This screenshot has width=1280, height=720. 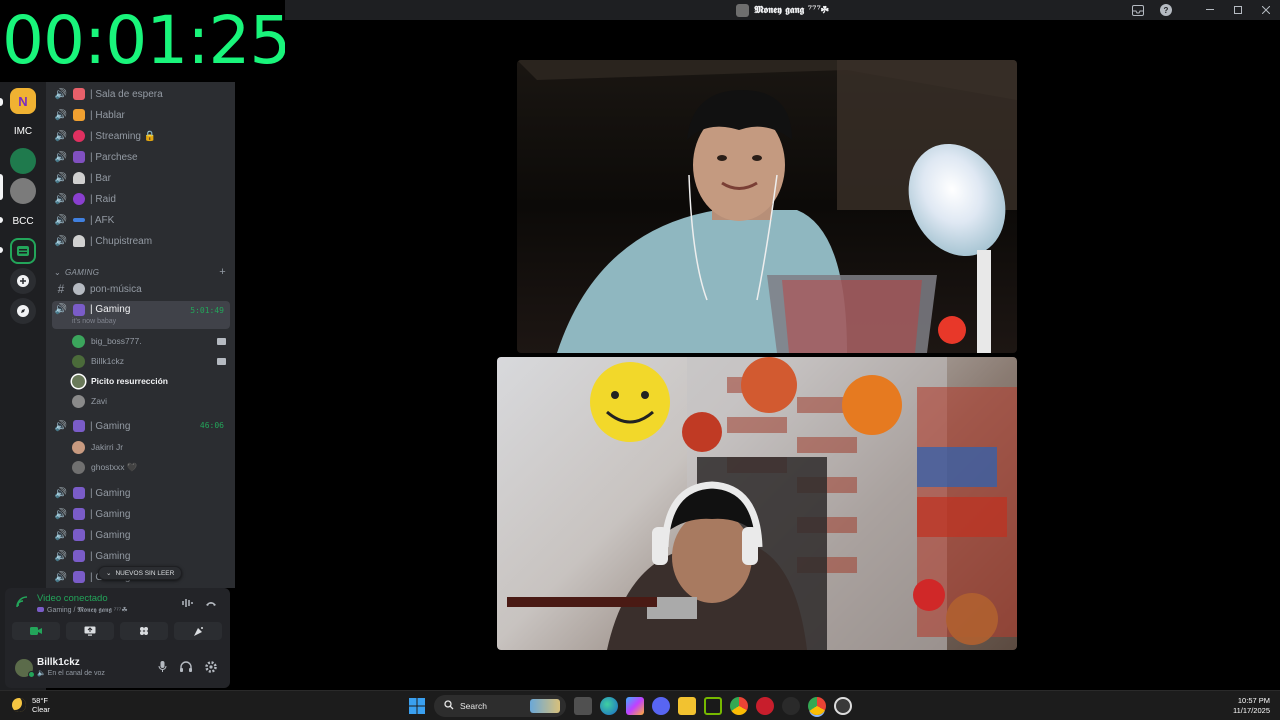 I want to click on server-imc: IMC, so click(x=23, y=131).